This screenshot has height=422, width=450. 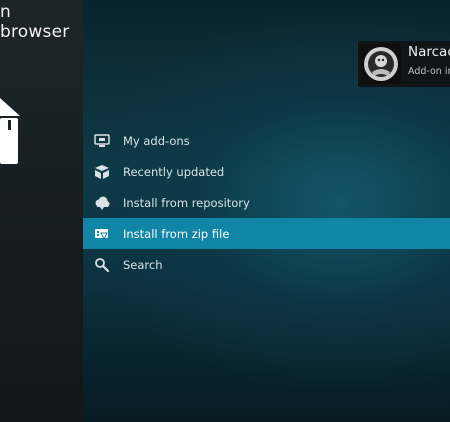 I want to click on notification-subtitle: Add-on in, so click(x=429, y=71).